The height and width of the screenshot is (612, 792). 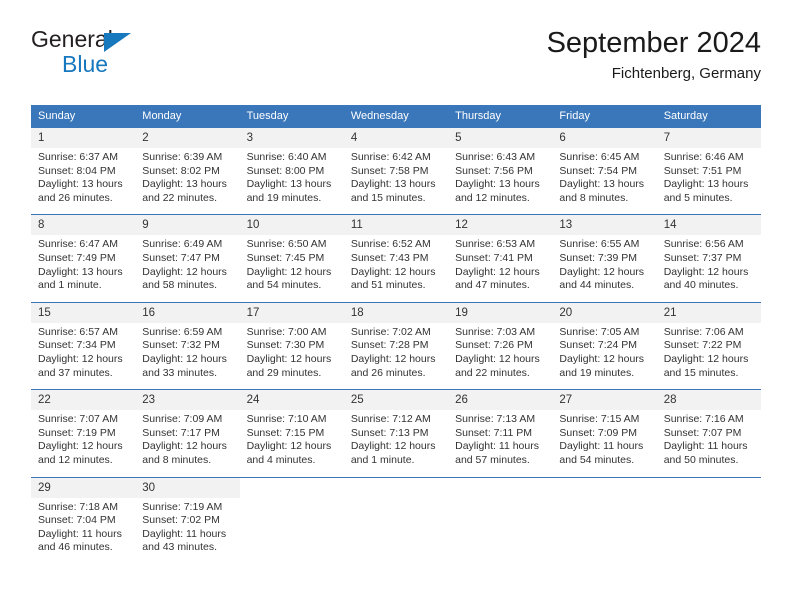 I want to click on sunset-text: Sunset: 7:37 PM, so click(x=702, y=257).